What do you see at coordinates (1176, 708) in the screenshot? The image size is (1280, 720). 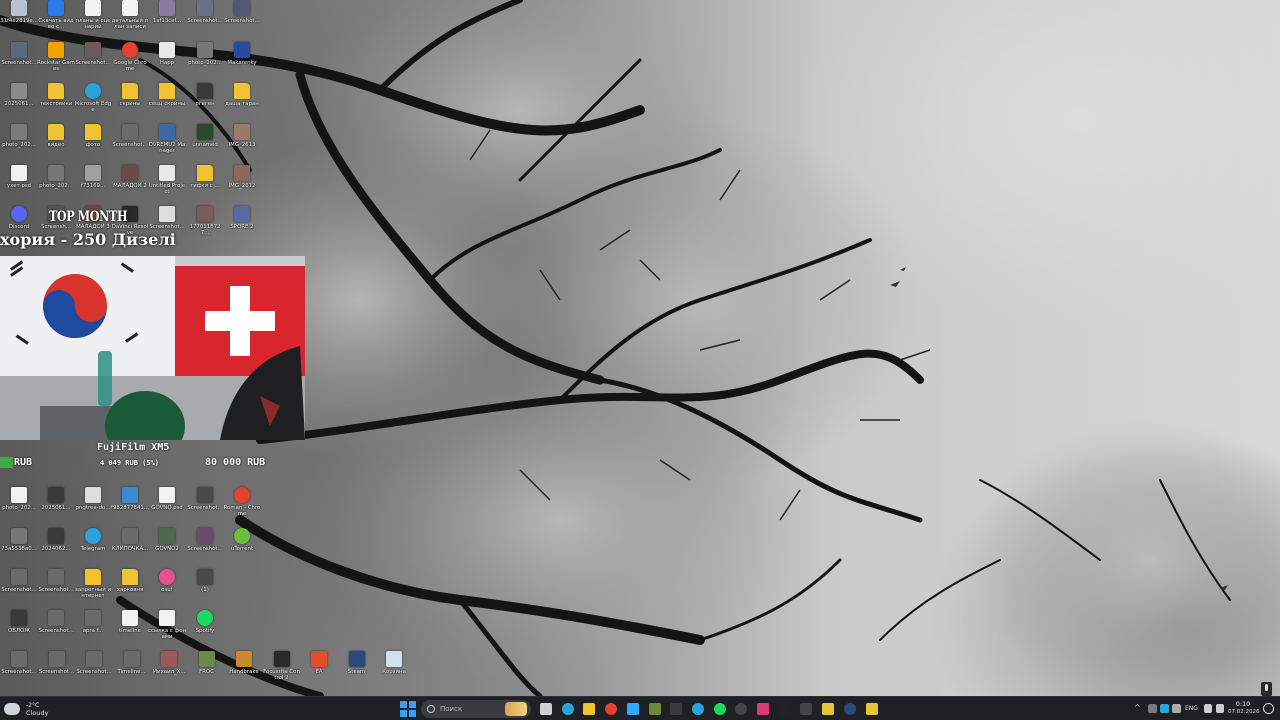 I see `tray-cloud-icon` at bounding box center [1176, 708].